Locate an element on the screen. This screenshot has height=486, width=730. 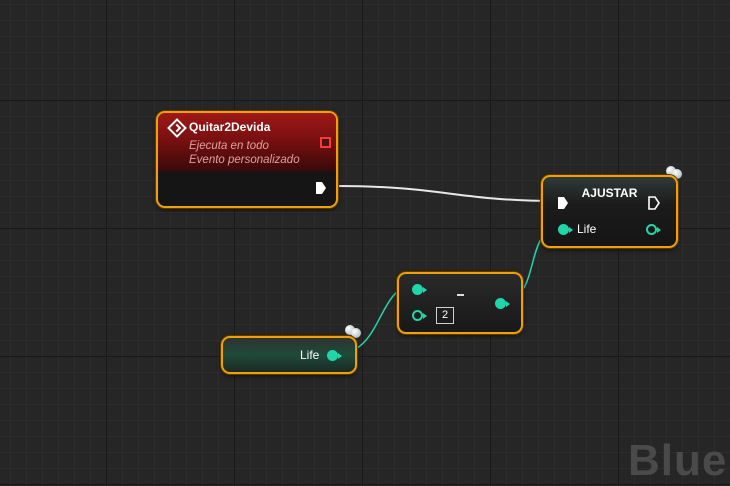
delegate-pin-icon is located at coordinates (325, 142).